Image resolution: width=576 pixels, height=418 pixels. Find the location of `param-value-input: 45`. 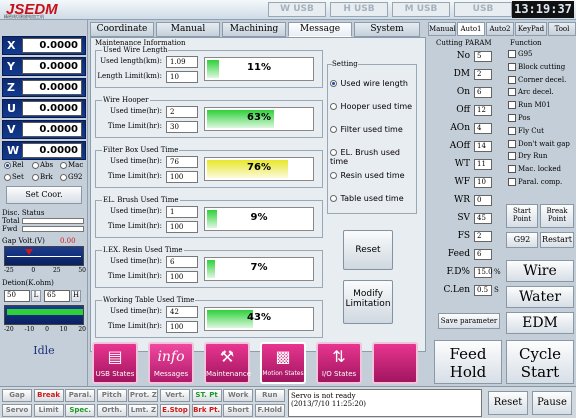

param-value-input: 45 is located at coordinates (483, 218).